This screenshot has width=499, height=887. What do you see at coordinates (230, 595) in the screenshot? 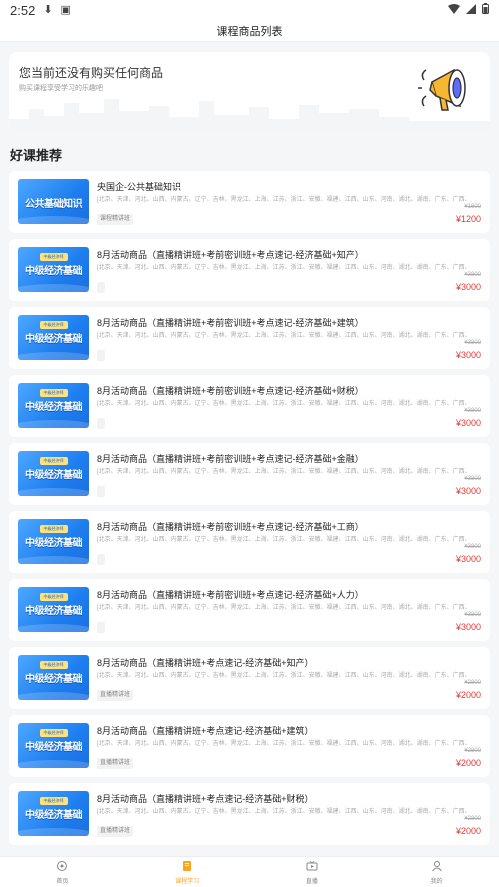
I see `course-title: 8月活动商品（直播精讲班+考前密训班+考点速记-经济基础+人力）` at bounding box center [230, 595].